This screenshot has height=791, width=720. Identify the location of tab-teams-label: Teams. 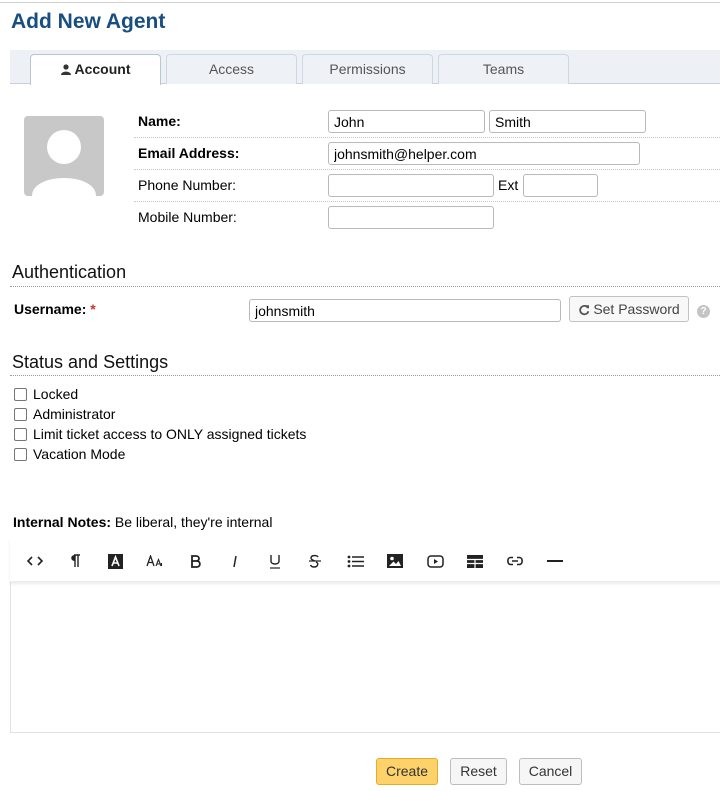
(503, 69).